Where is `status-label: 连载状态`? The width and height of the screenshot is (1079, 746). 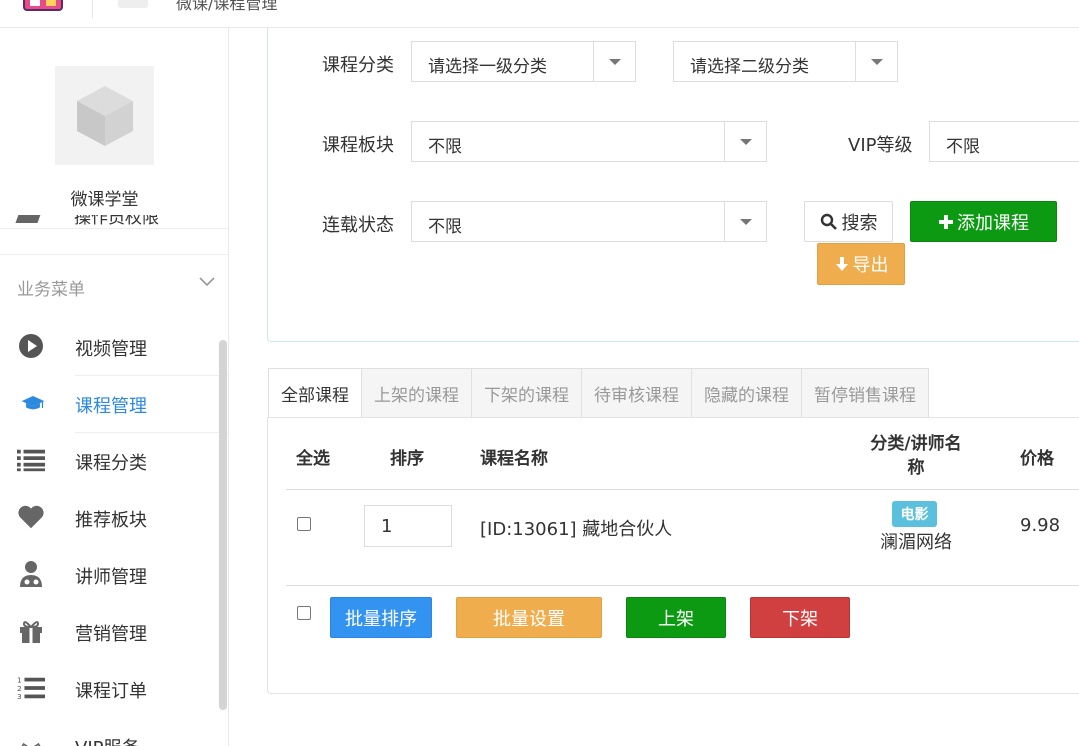 status-label: 连载状态 is located at coordinates (358, 225).